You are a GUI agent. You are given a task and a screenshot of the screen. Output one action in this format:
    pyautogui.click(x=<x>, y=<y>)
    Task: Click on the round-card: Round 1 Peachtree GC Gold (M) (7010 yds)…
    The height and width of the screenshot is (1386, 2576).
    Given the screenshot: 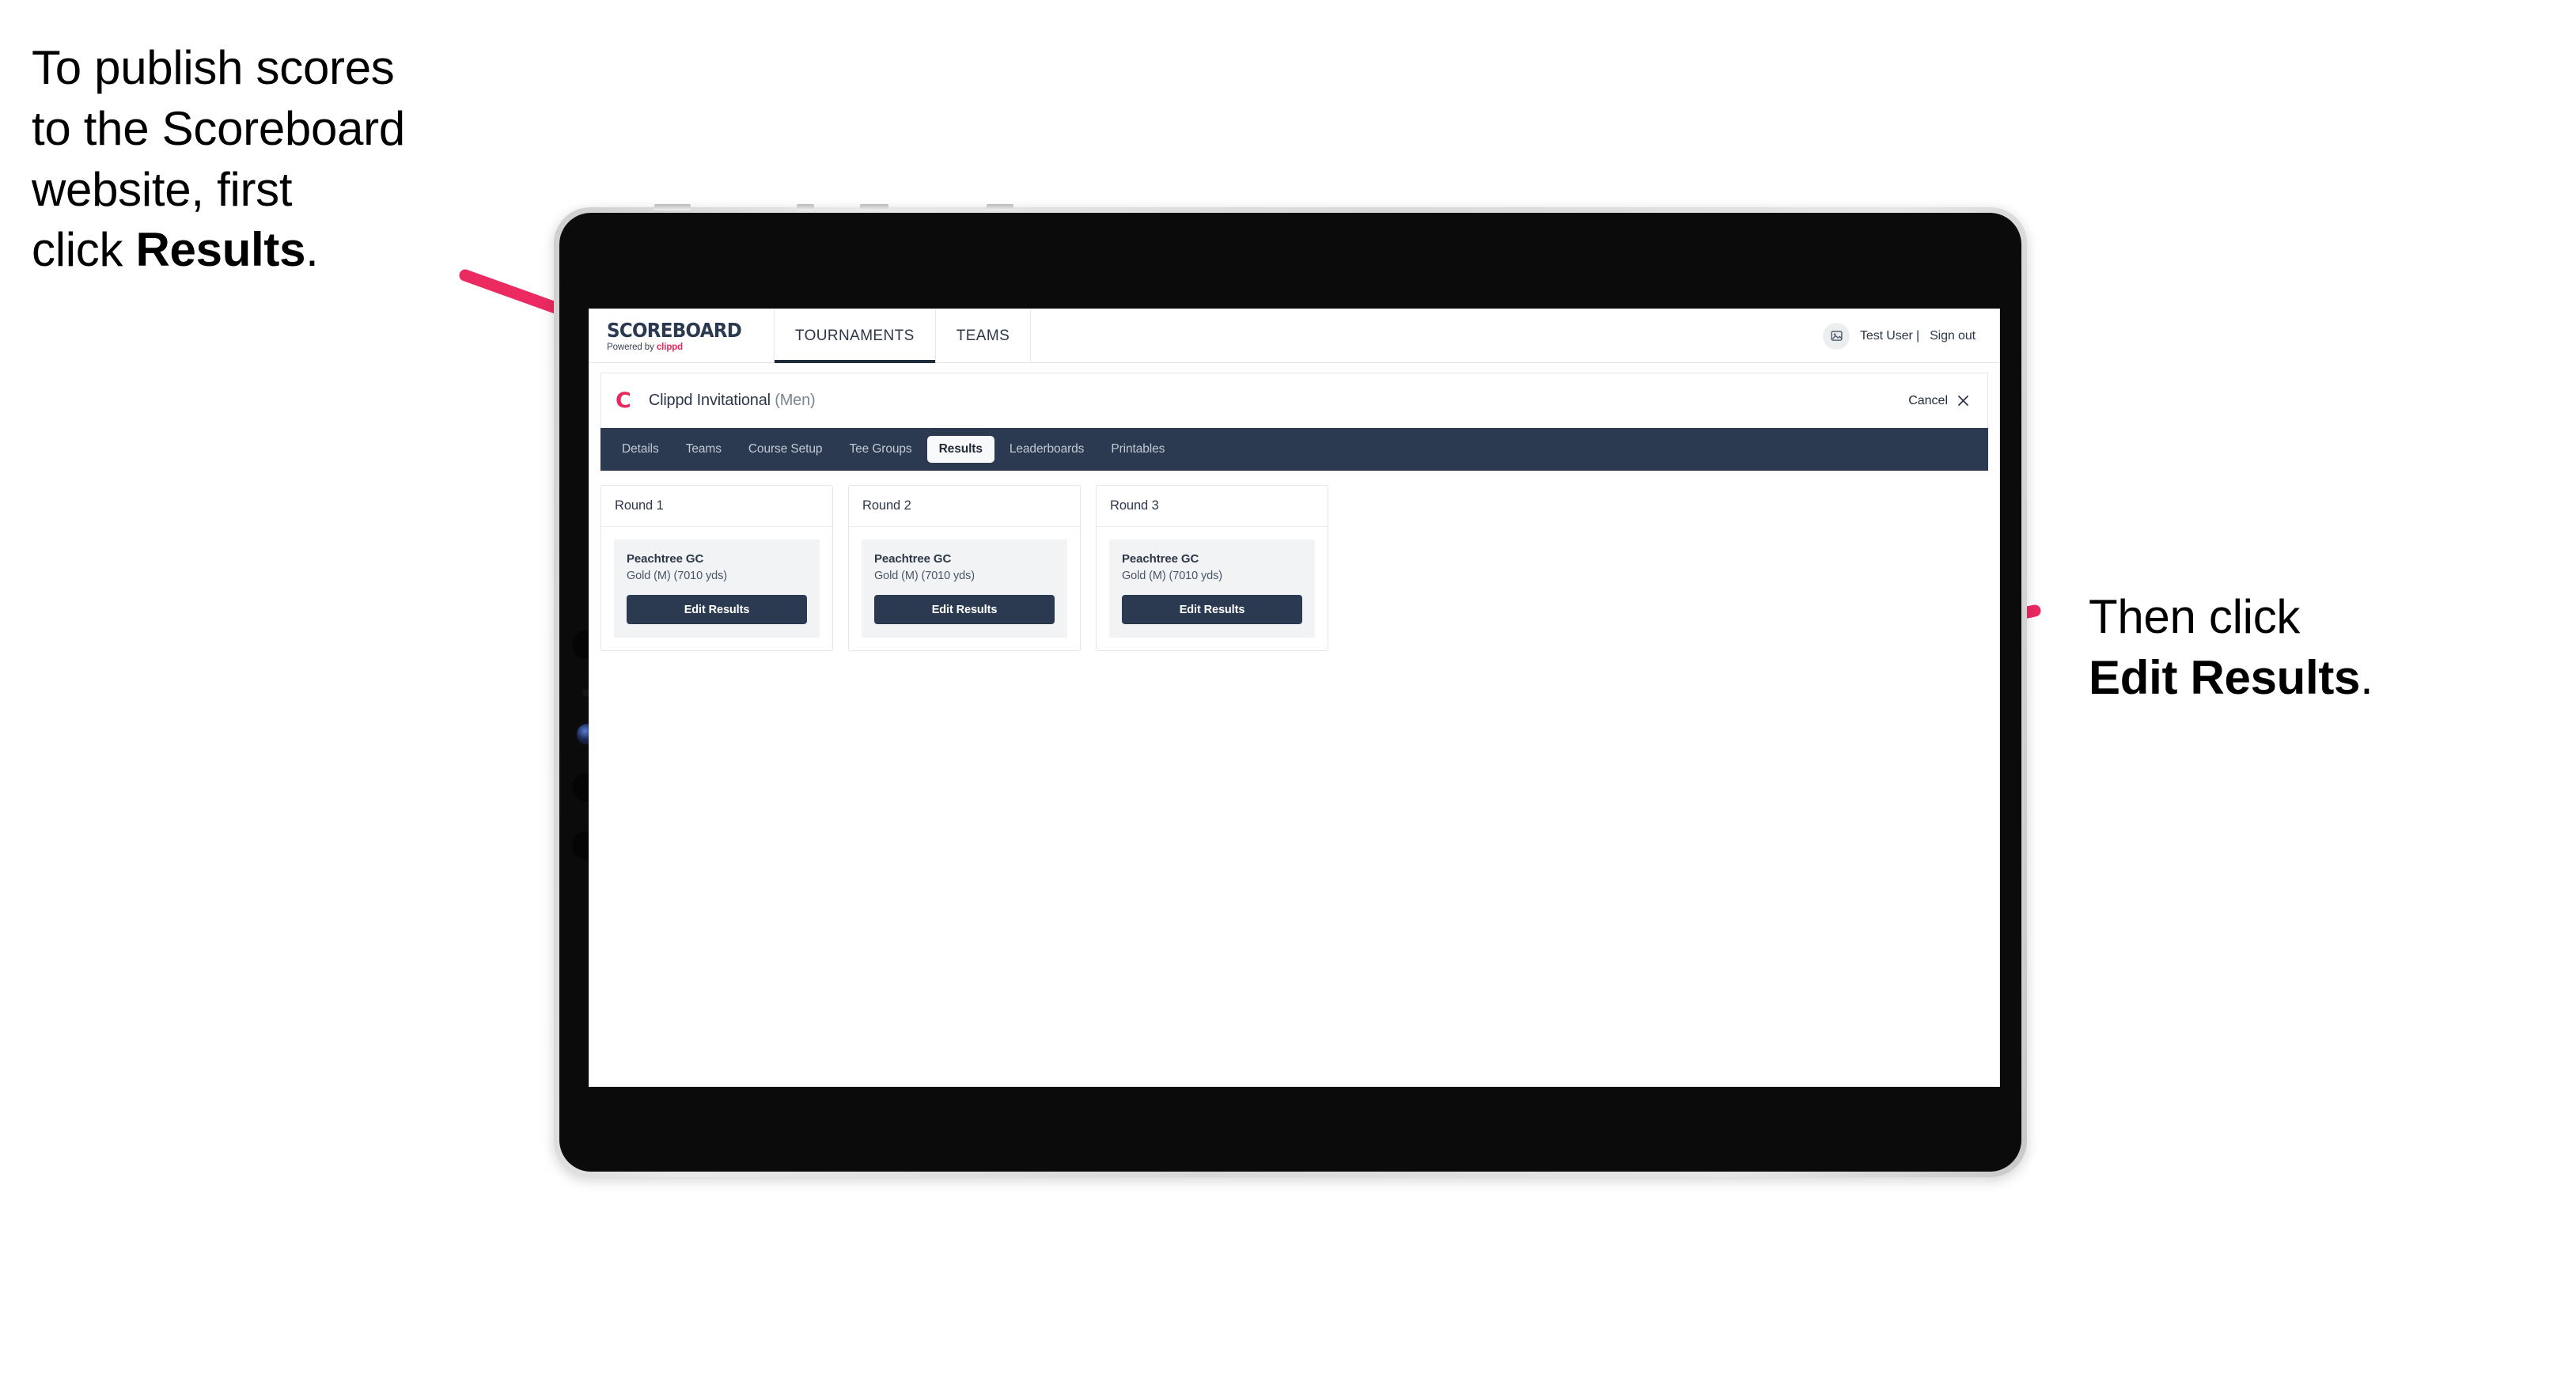 What is the action you would take?
    pyautogui.click(x=716, y=568)
    